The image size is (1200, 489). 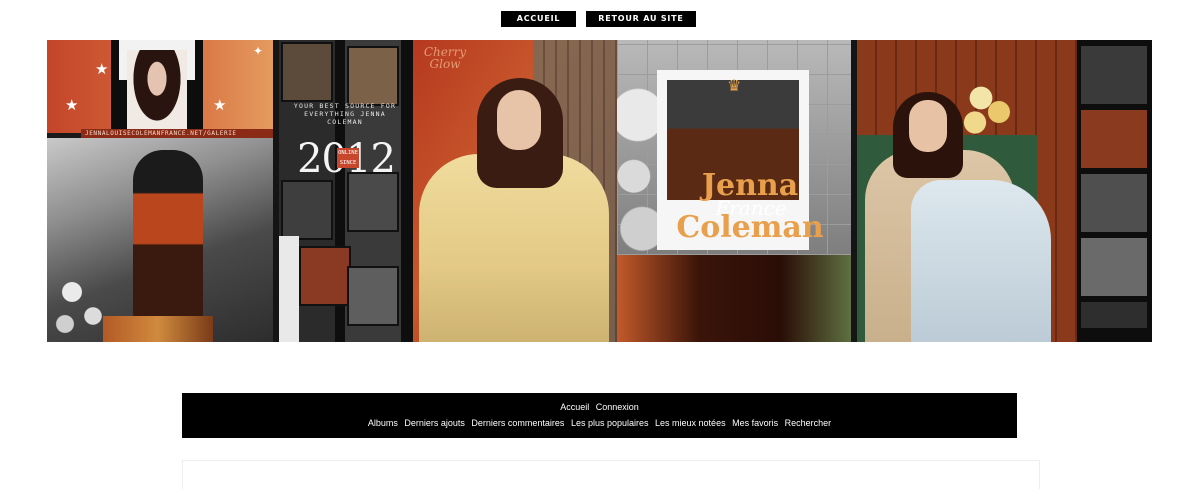 I want to click on online-since-badge: ONLINE SINCE, so click(x=348, y=158).